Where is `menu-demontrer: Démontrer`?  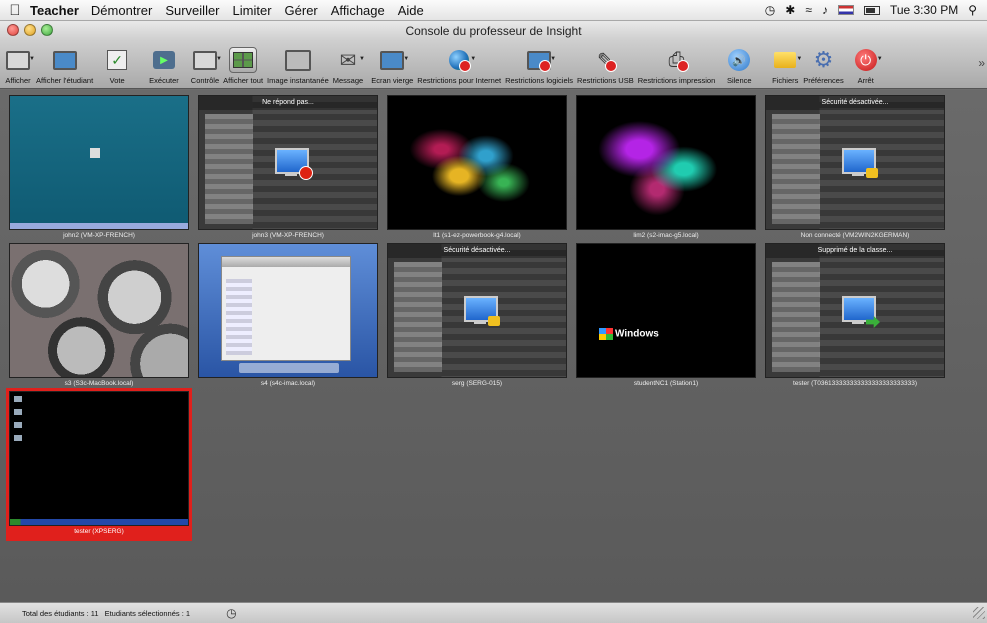
menu-demontrer: Démontrer is located at coordinates (121, 10).